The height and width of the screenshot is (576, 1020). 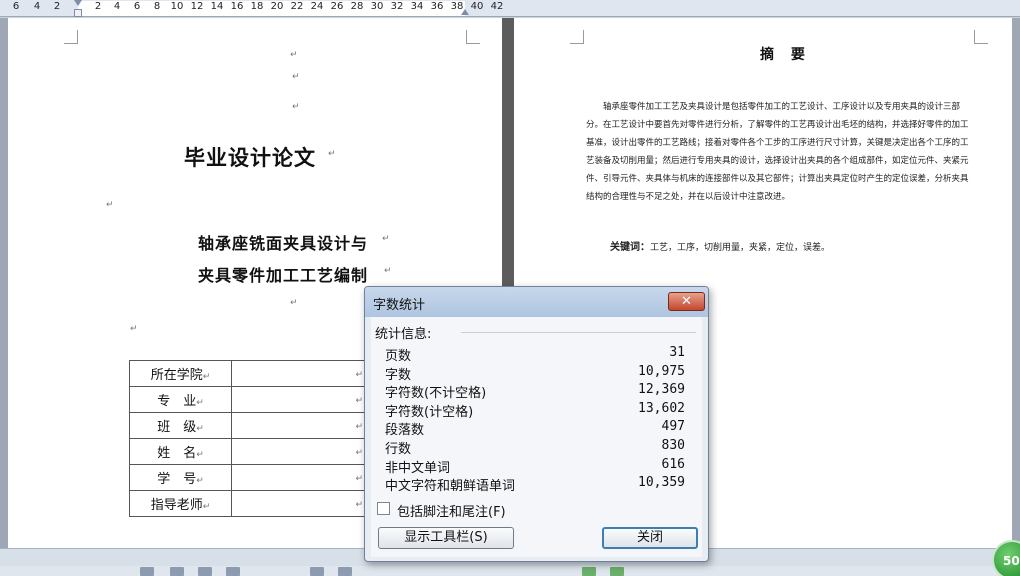 I want to click on info-table-row: 专 业↵ ↵, so click(x=250, y=399).